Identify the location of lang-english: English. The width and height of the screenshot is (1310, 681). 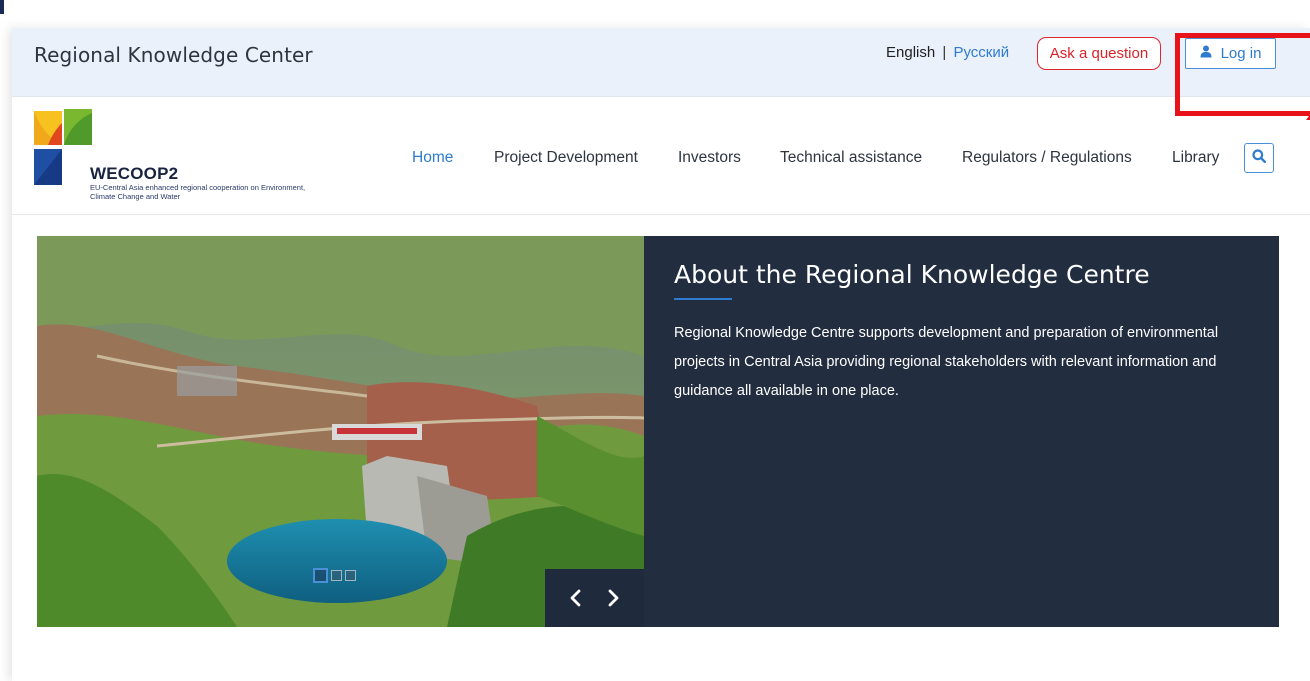
(910, 52).